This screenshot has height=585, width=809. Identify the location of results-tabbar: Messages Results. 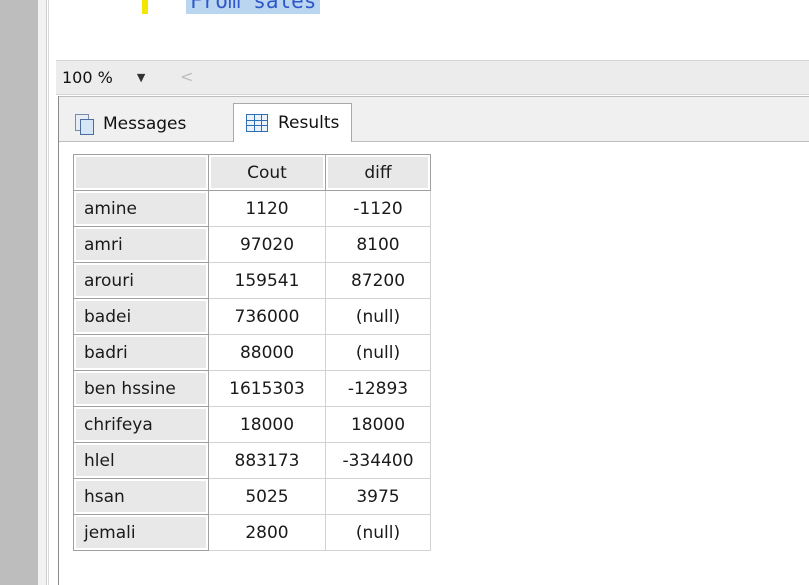
(434, 119).